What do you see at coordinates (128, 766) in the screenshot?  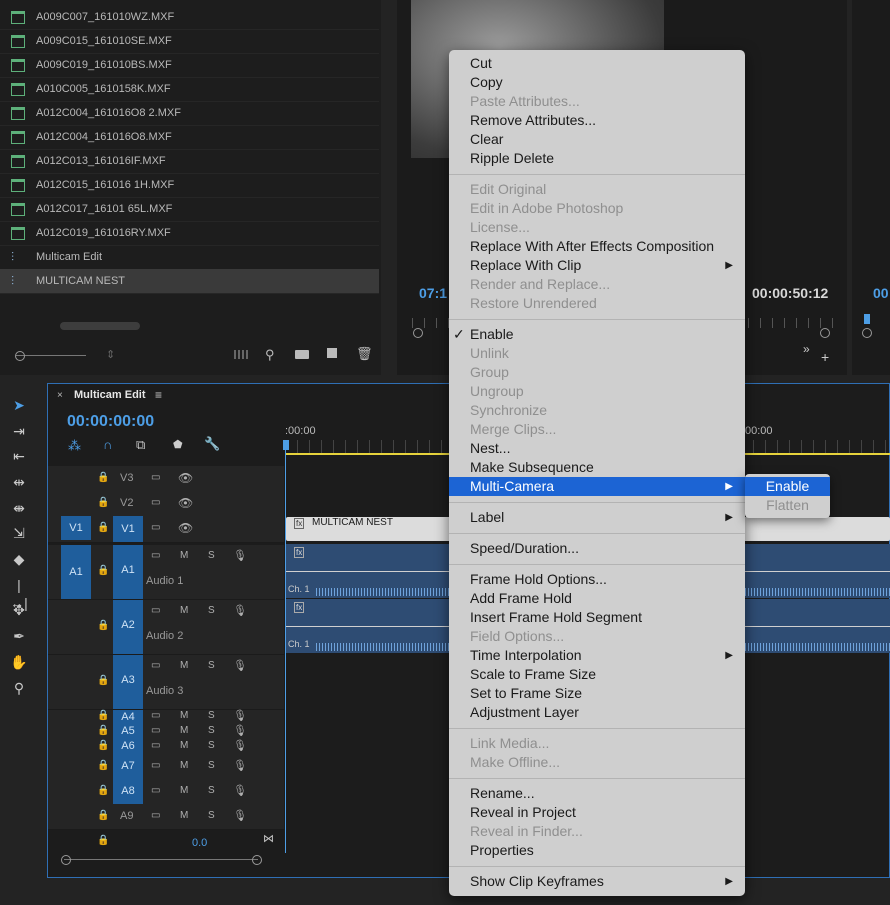 I see `track-target-a7: A7` at bounding box center [128, 766].